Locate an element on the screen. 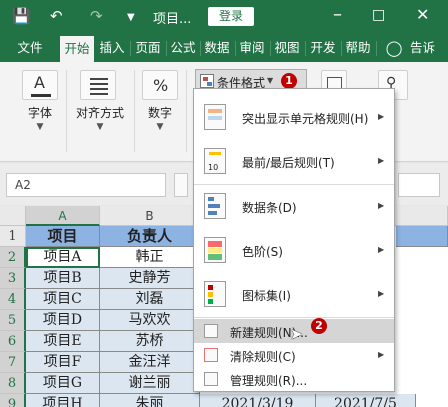  icon-sets-icon is located at coordinates (215, 294).